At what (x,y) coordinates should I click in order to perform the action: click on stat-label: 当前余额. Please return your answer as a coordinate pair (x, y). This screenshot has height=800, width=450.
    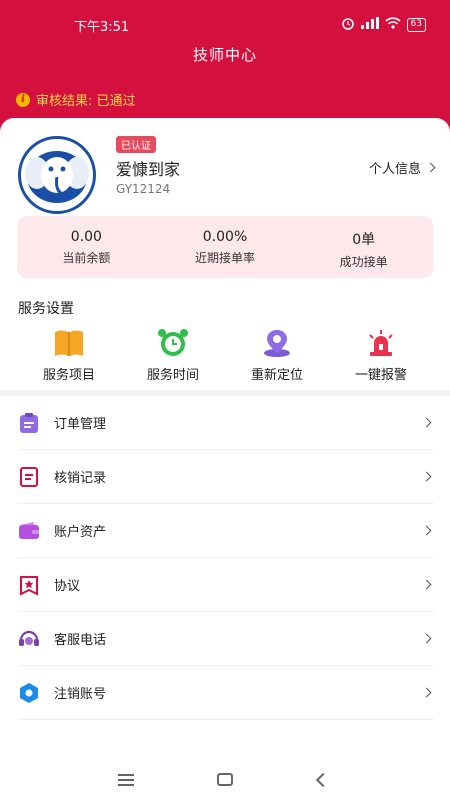
    Looking at the image, I should click on (86, 258).